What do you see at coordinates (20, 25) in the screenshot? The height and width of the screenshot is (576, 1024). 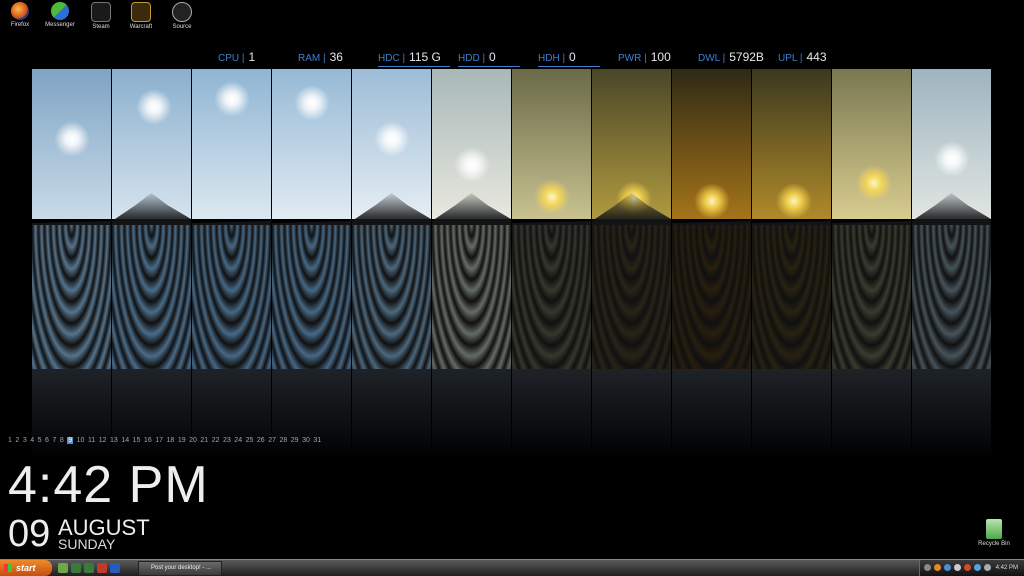 I see `desktop-icon-label: Firefox` at bounding box center [20, 25].